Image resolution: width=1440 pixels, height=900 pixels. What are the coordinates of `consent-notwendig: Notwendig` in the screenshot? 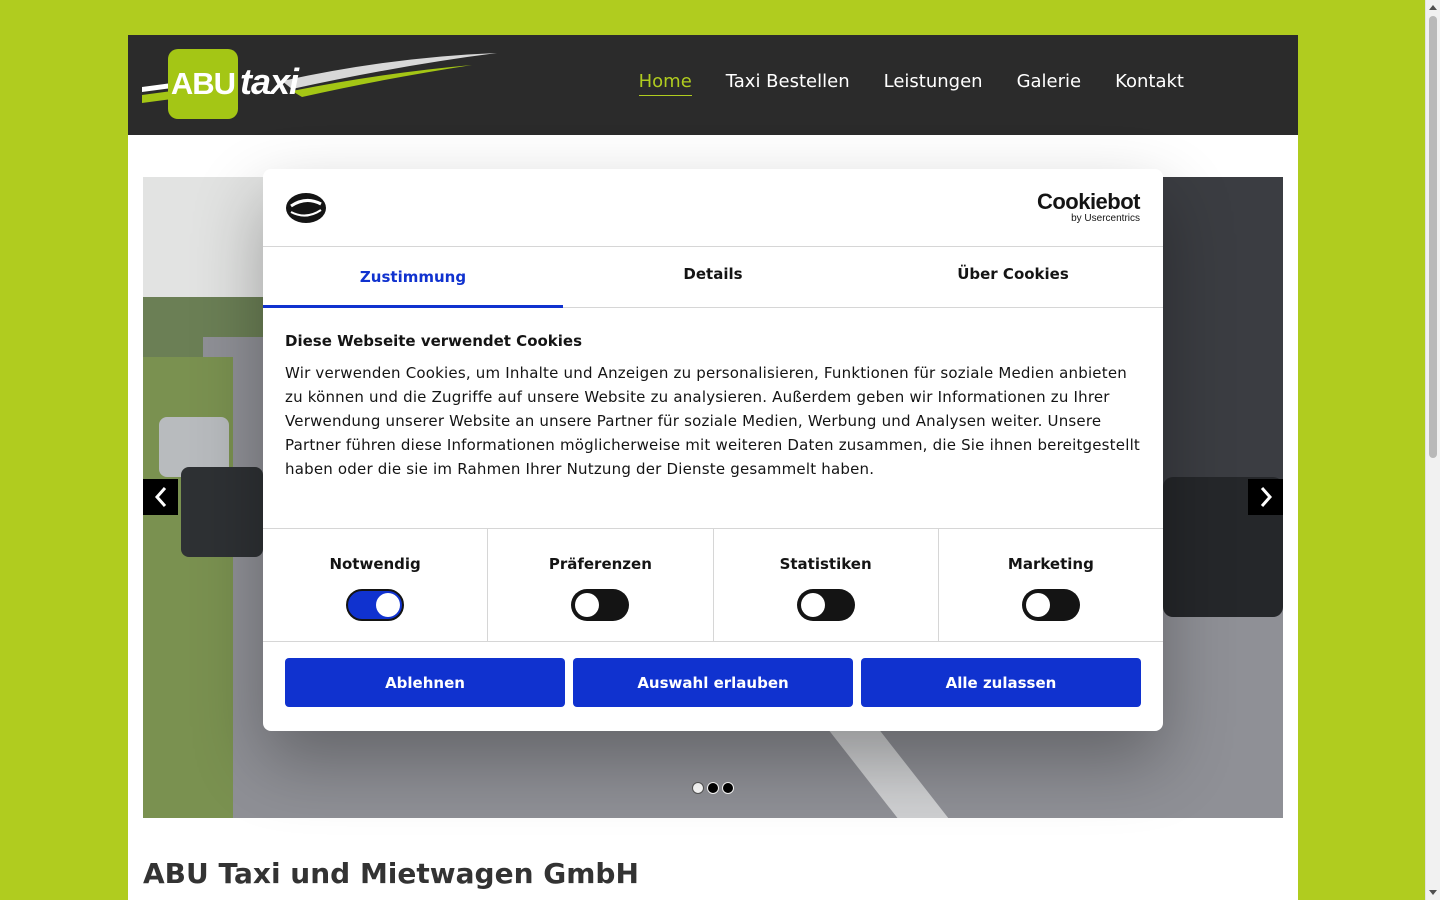 It's located at (376, 585).